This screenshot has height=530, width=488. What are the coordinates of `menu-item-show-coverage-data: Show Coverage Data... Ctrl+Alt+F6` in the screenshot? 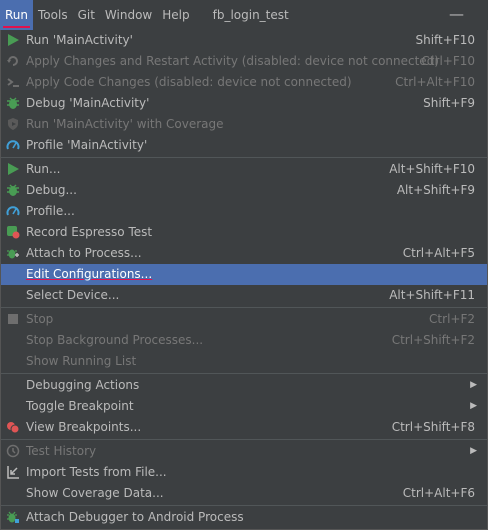 It's located at (244, 493).